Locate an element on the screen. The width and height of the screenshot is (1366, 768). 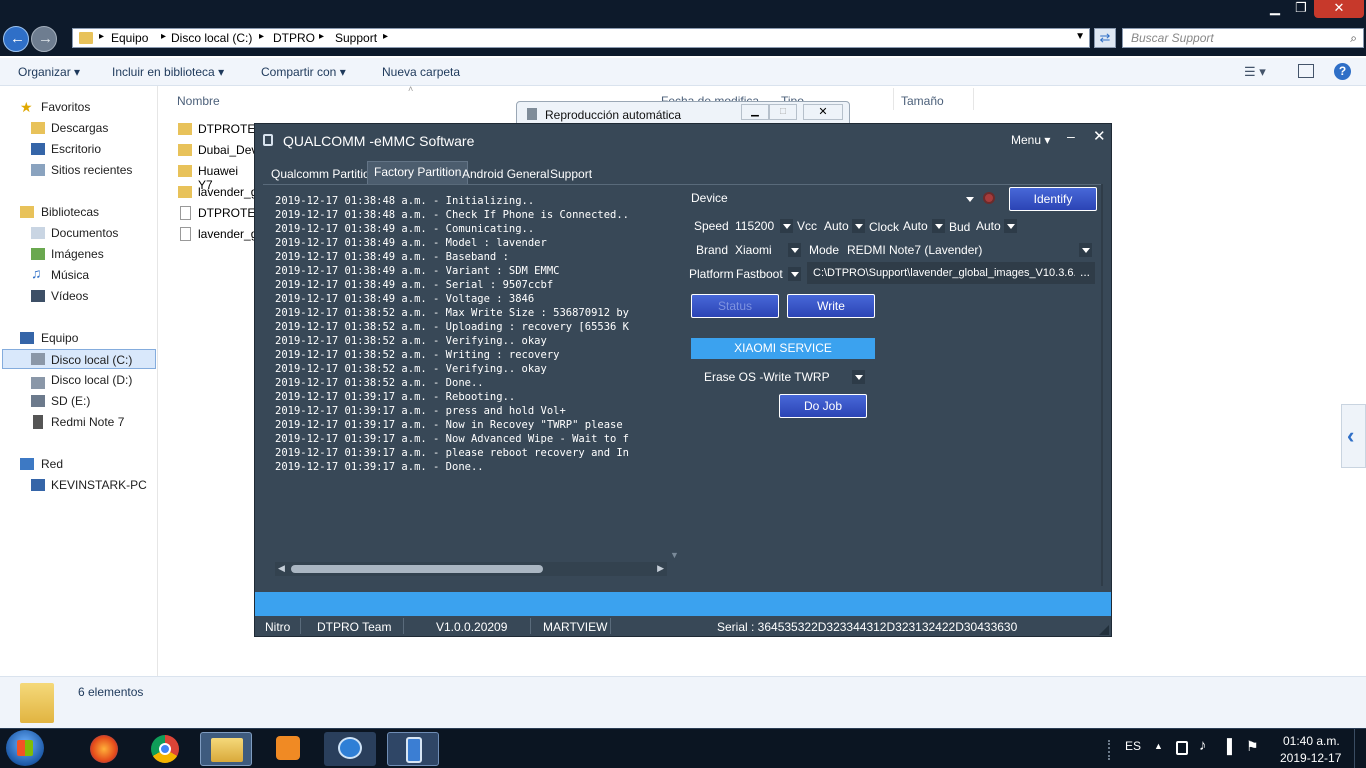
help-icon: ? is located at coordinates (1342, 71).